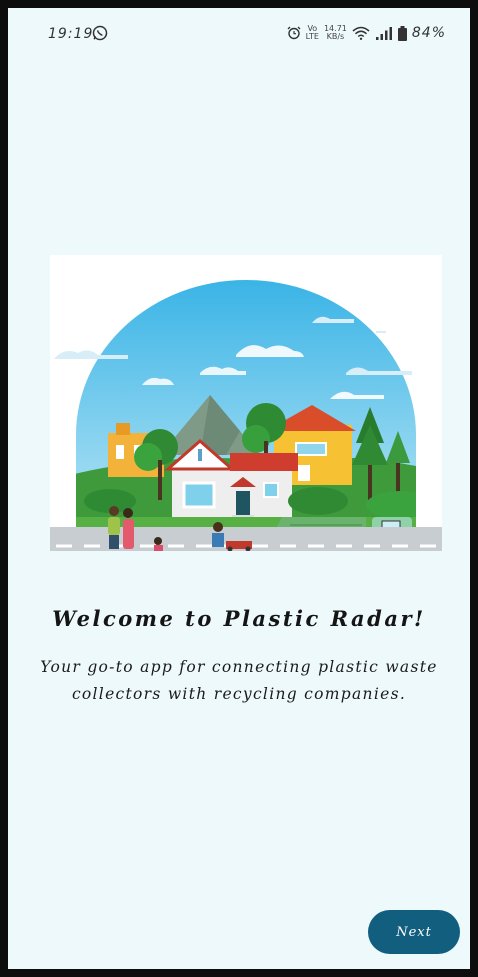 Image resolution: width=478 pixels, height=977 pixels. What do you see at coordinates (312, 32) in the screenshot?
I see `volte-icon: Vo LTE` at bounding box center [312, 32].